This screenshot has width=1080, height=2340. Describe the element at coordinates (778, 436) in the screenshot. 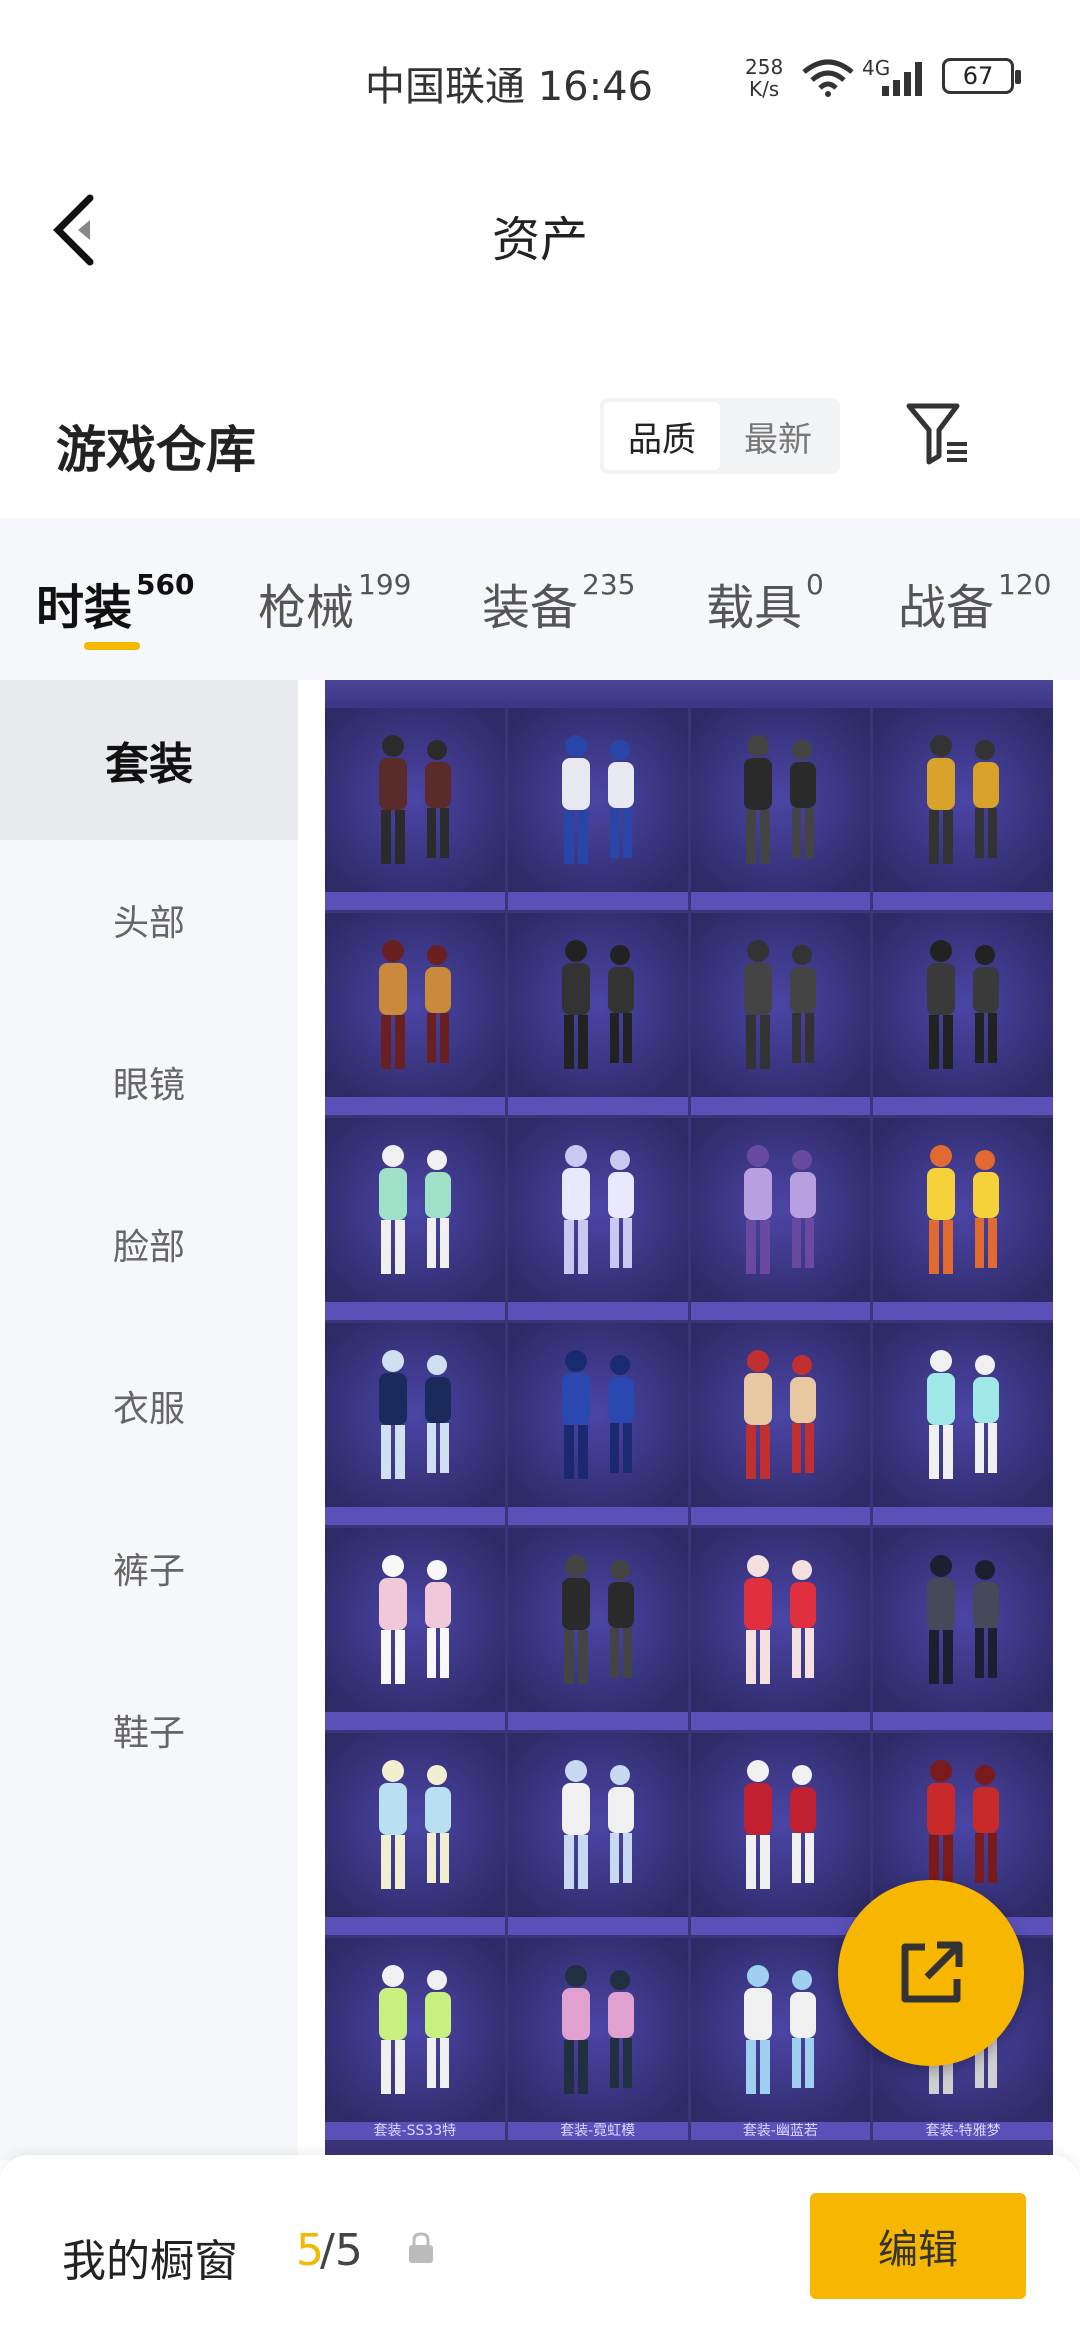

I see `sort-newest-button: 最新` at that location.